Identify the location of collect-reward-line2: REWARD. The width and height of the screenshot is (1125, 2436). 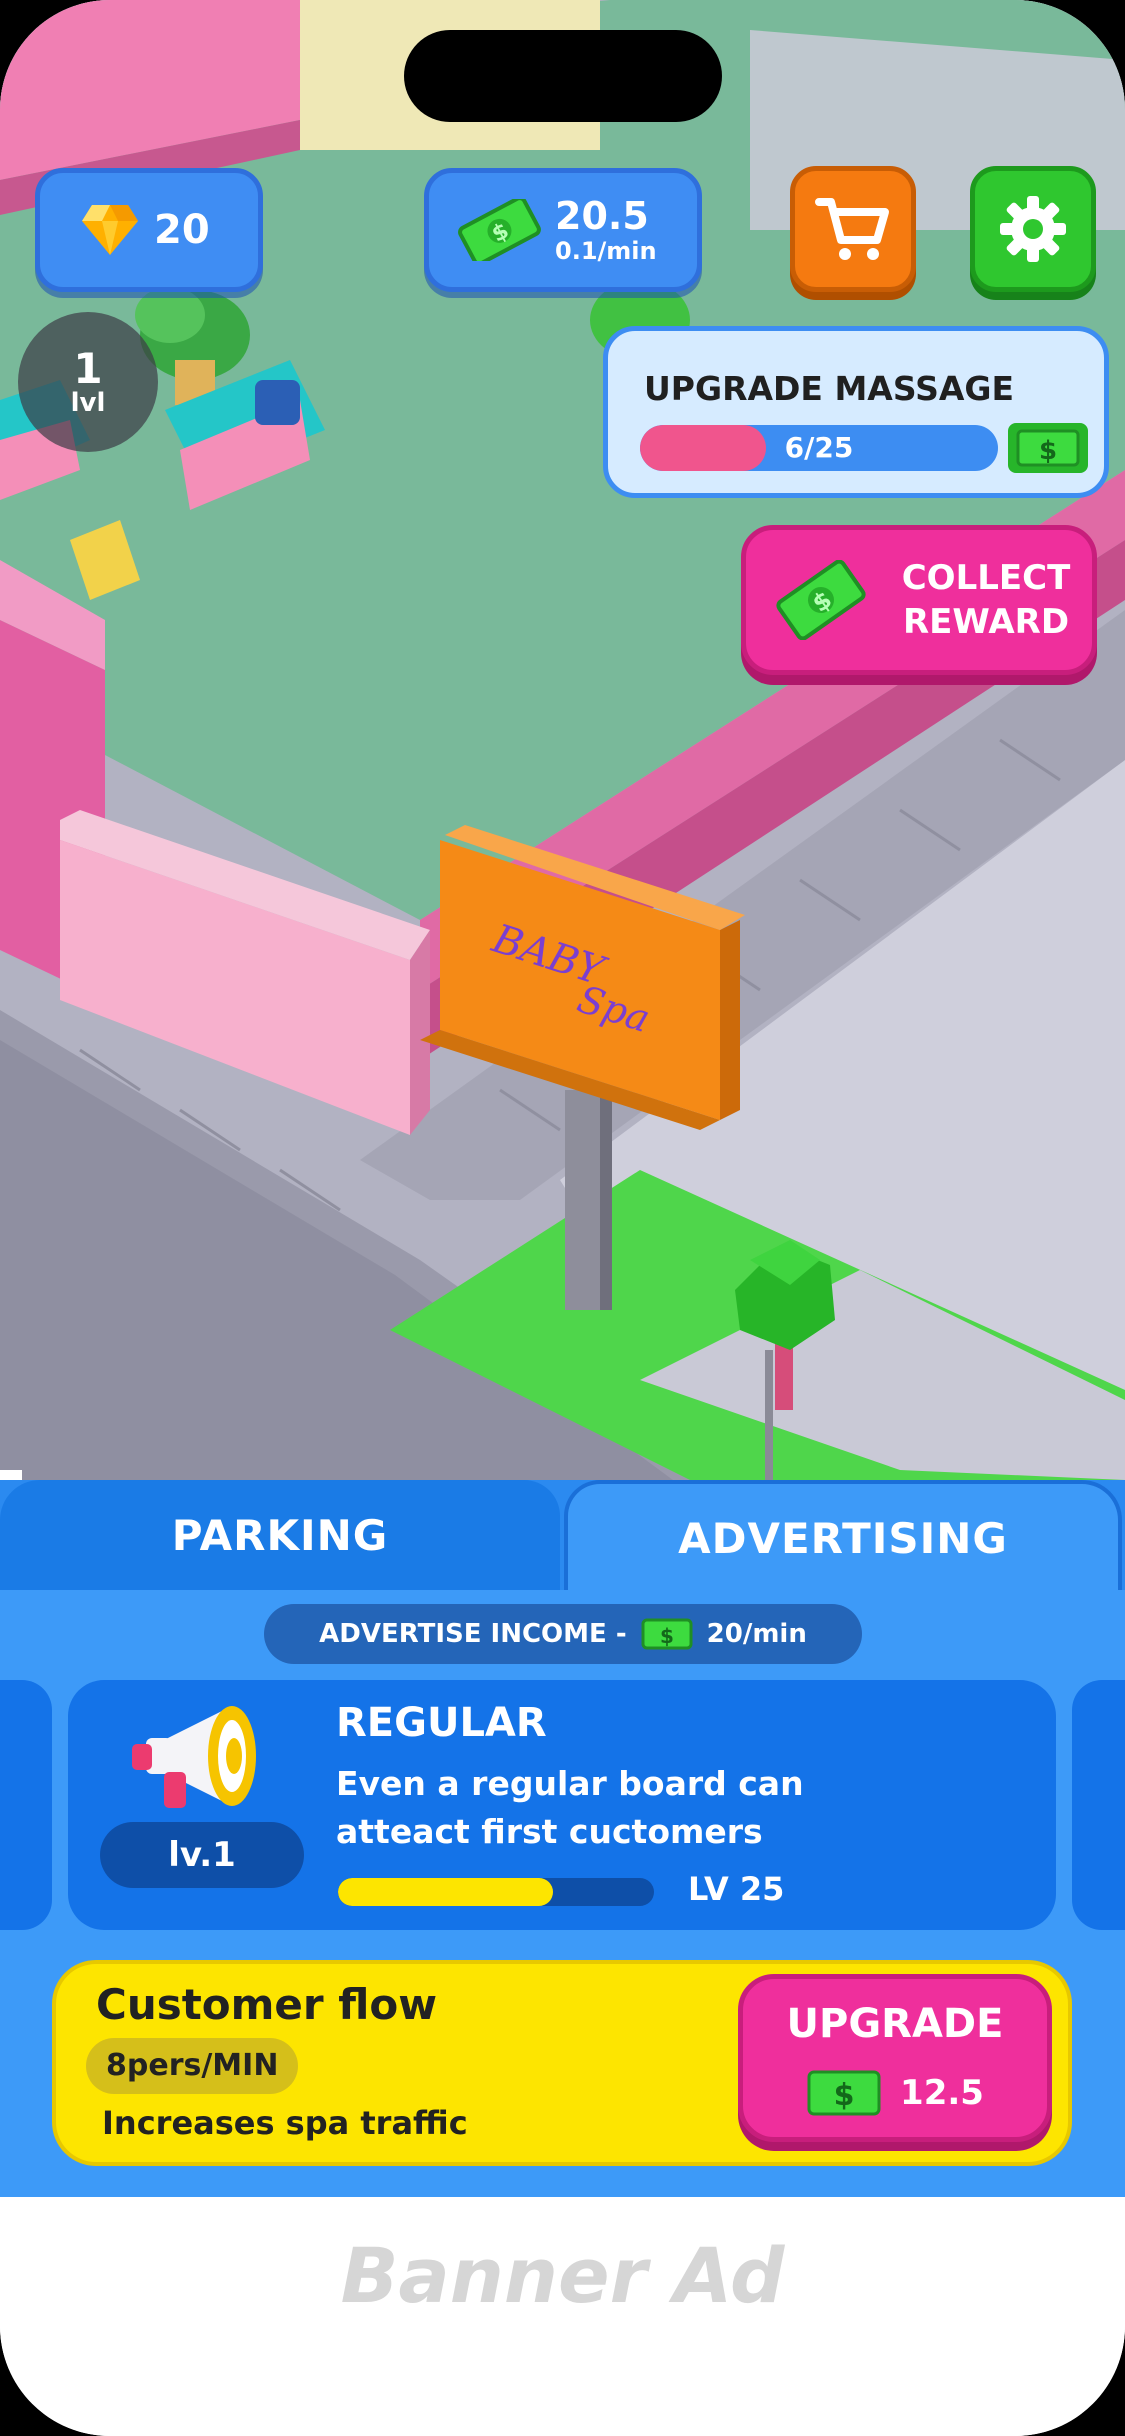
(986, 622).